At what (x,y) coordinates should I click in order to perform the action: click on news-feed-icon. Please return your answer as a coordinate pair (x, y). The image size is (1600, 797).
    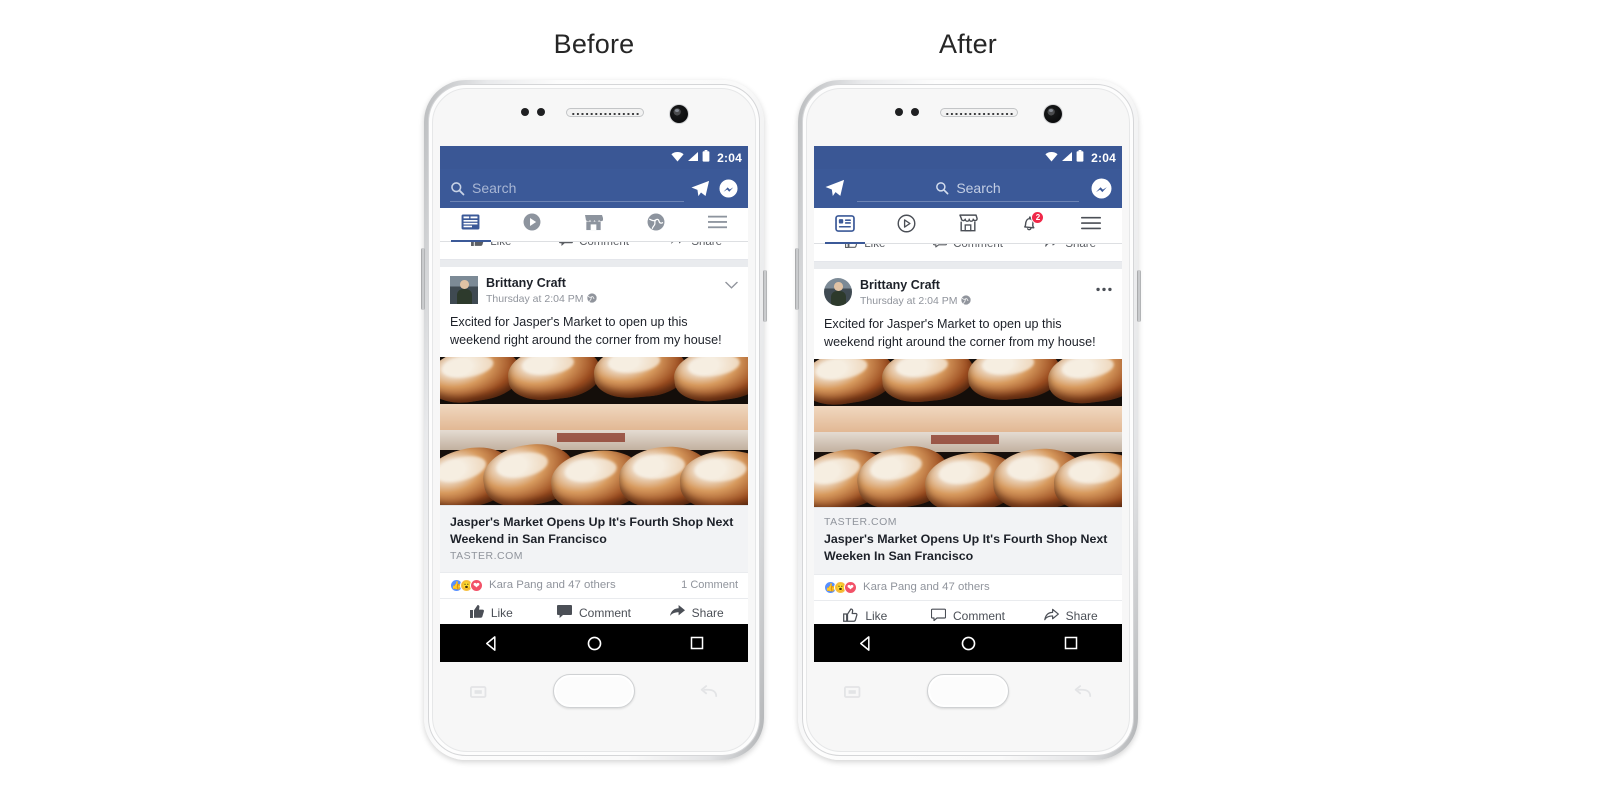
    Looking at the image, I should click on (470, 224).